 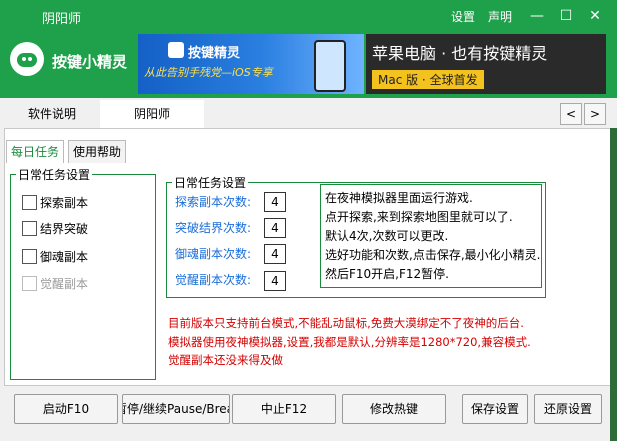 I want to click on awaken-count-label: 觉醒副本次数:, so click(x=213, y=280).